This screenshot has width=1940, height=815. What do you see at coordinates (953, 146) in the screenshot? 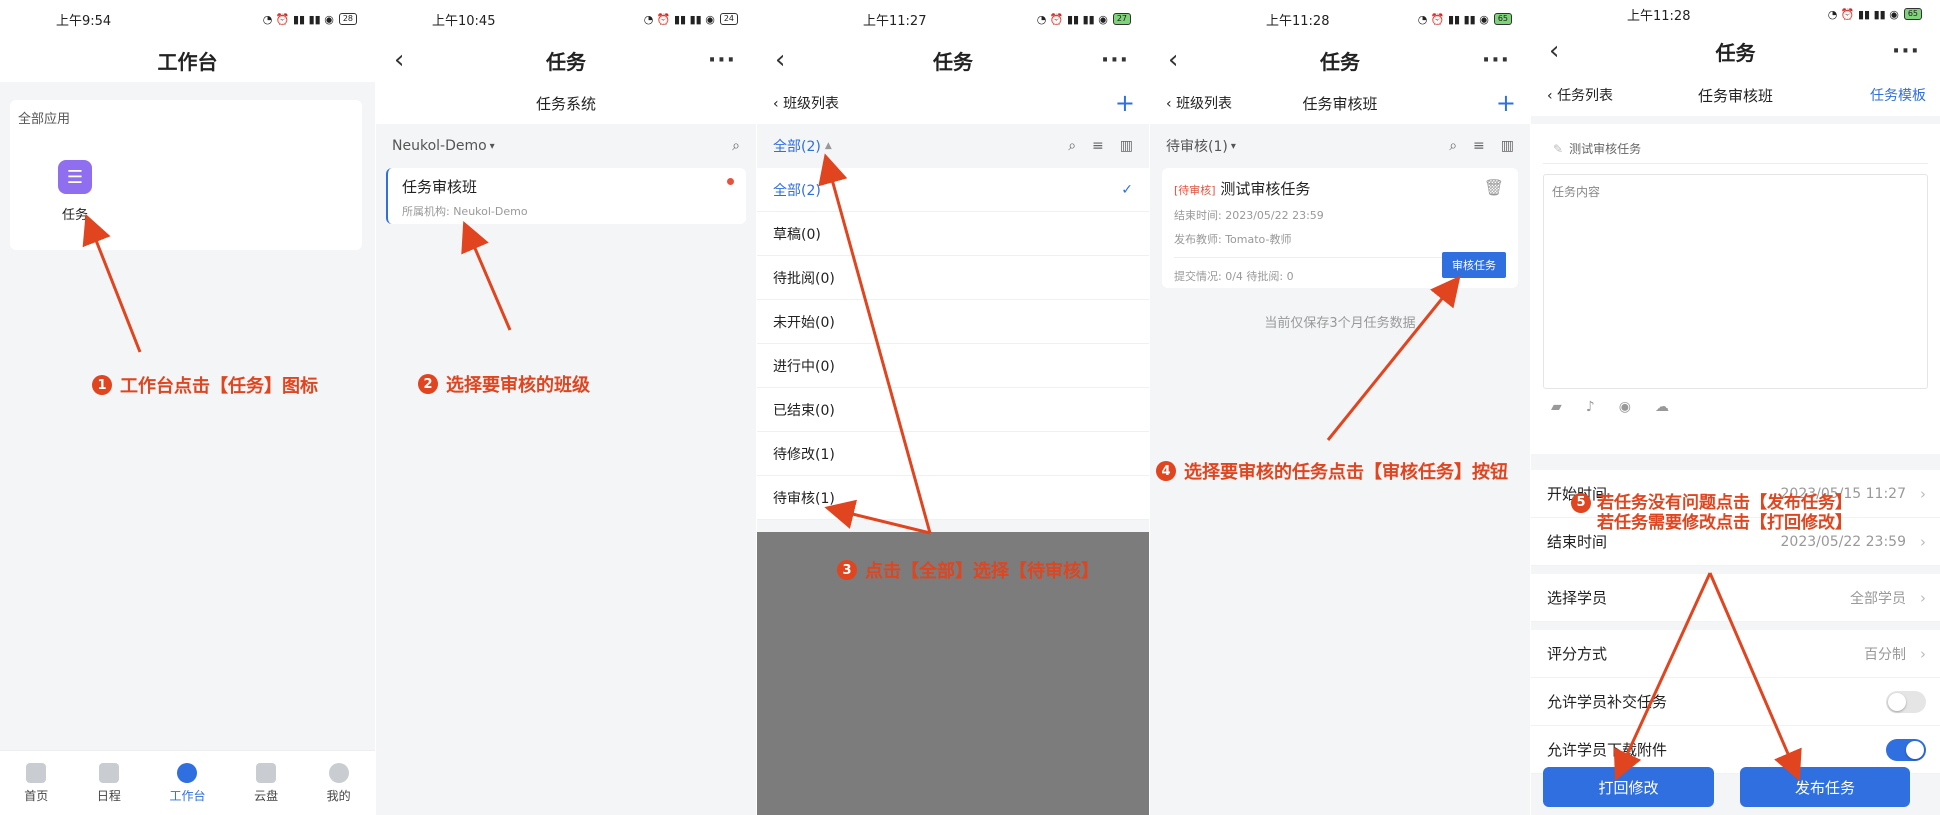
I see `status-filter: 全部(2) ▲ ⌕ ≡ ▥` at bounding box center [953, 146].